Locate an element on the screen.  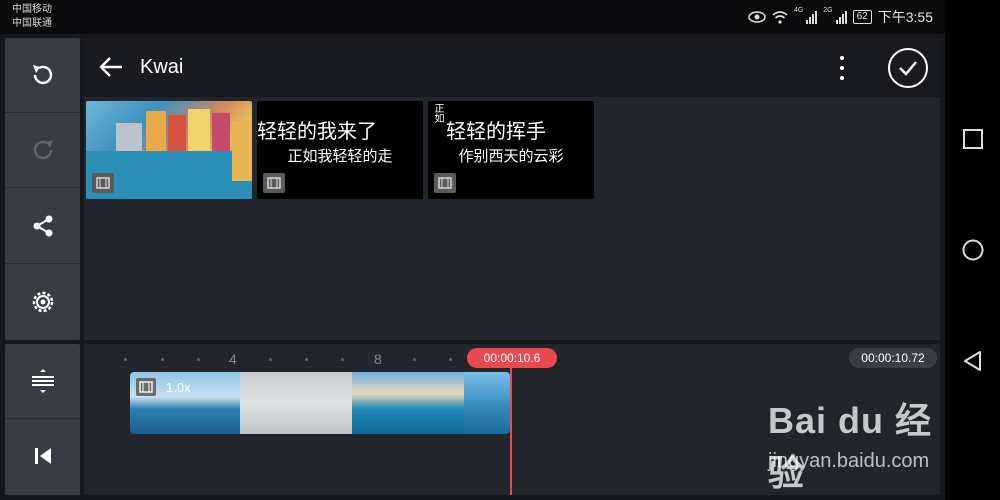
clip-text-line2: 作别西天的云彩 is located at coordinates (511, 156).